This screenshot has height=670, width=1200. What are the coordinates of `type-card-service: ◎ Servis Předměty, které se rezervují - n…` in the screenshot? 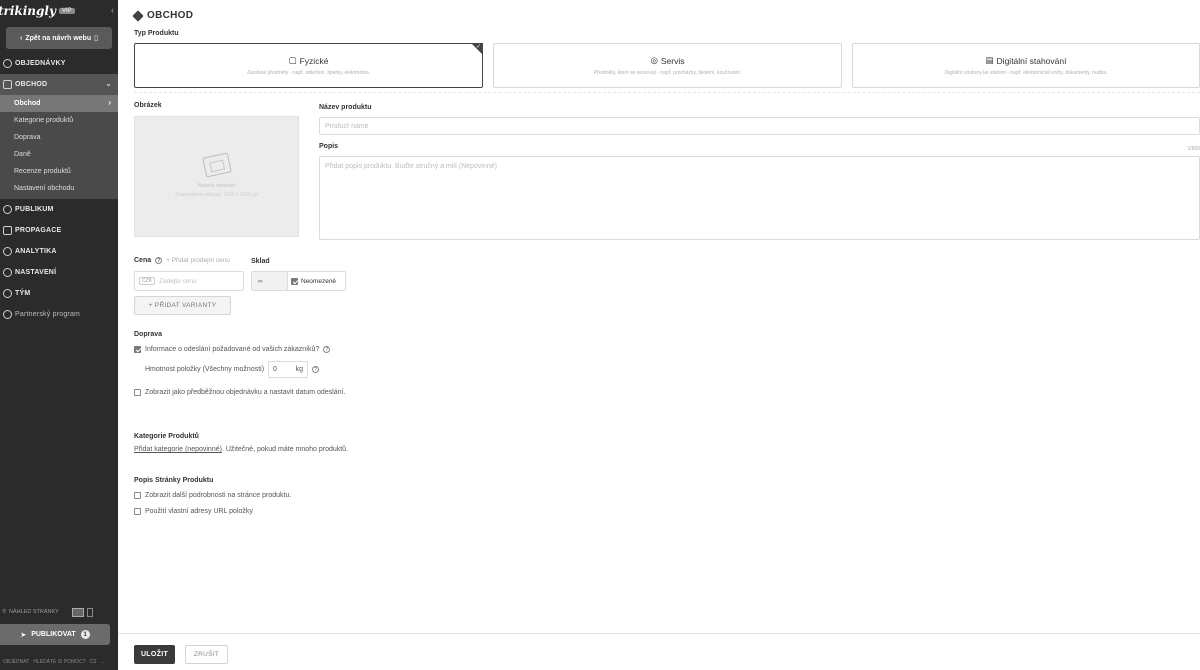 It's located at (667, 65).